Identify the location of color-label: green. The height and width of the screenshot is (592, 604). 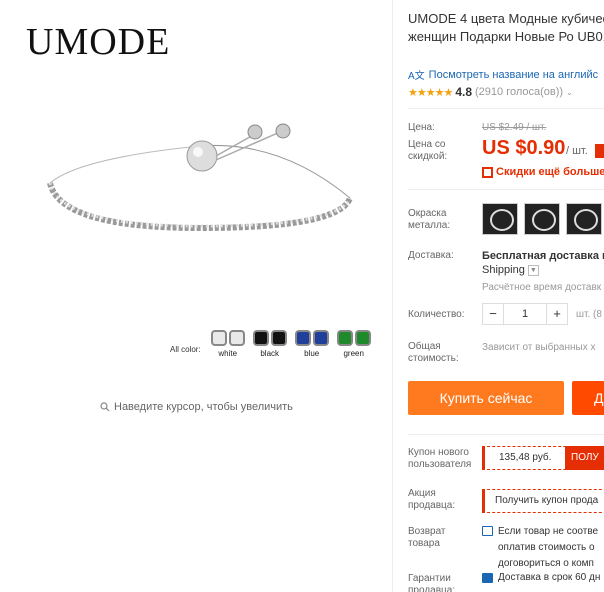
(353, 353).